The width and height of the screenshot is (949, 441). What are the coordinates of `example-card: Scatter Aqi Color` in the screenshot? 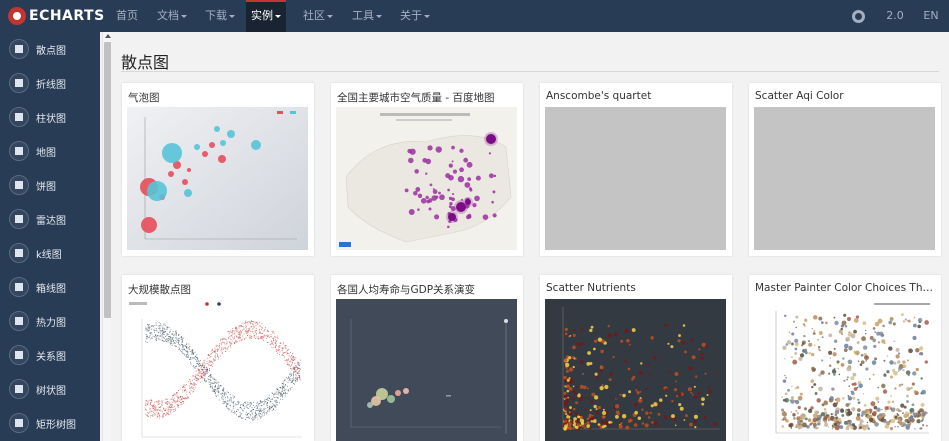 It's located at (845, 169).